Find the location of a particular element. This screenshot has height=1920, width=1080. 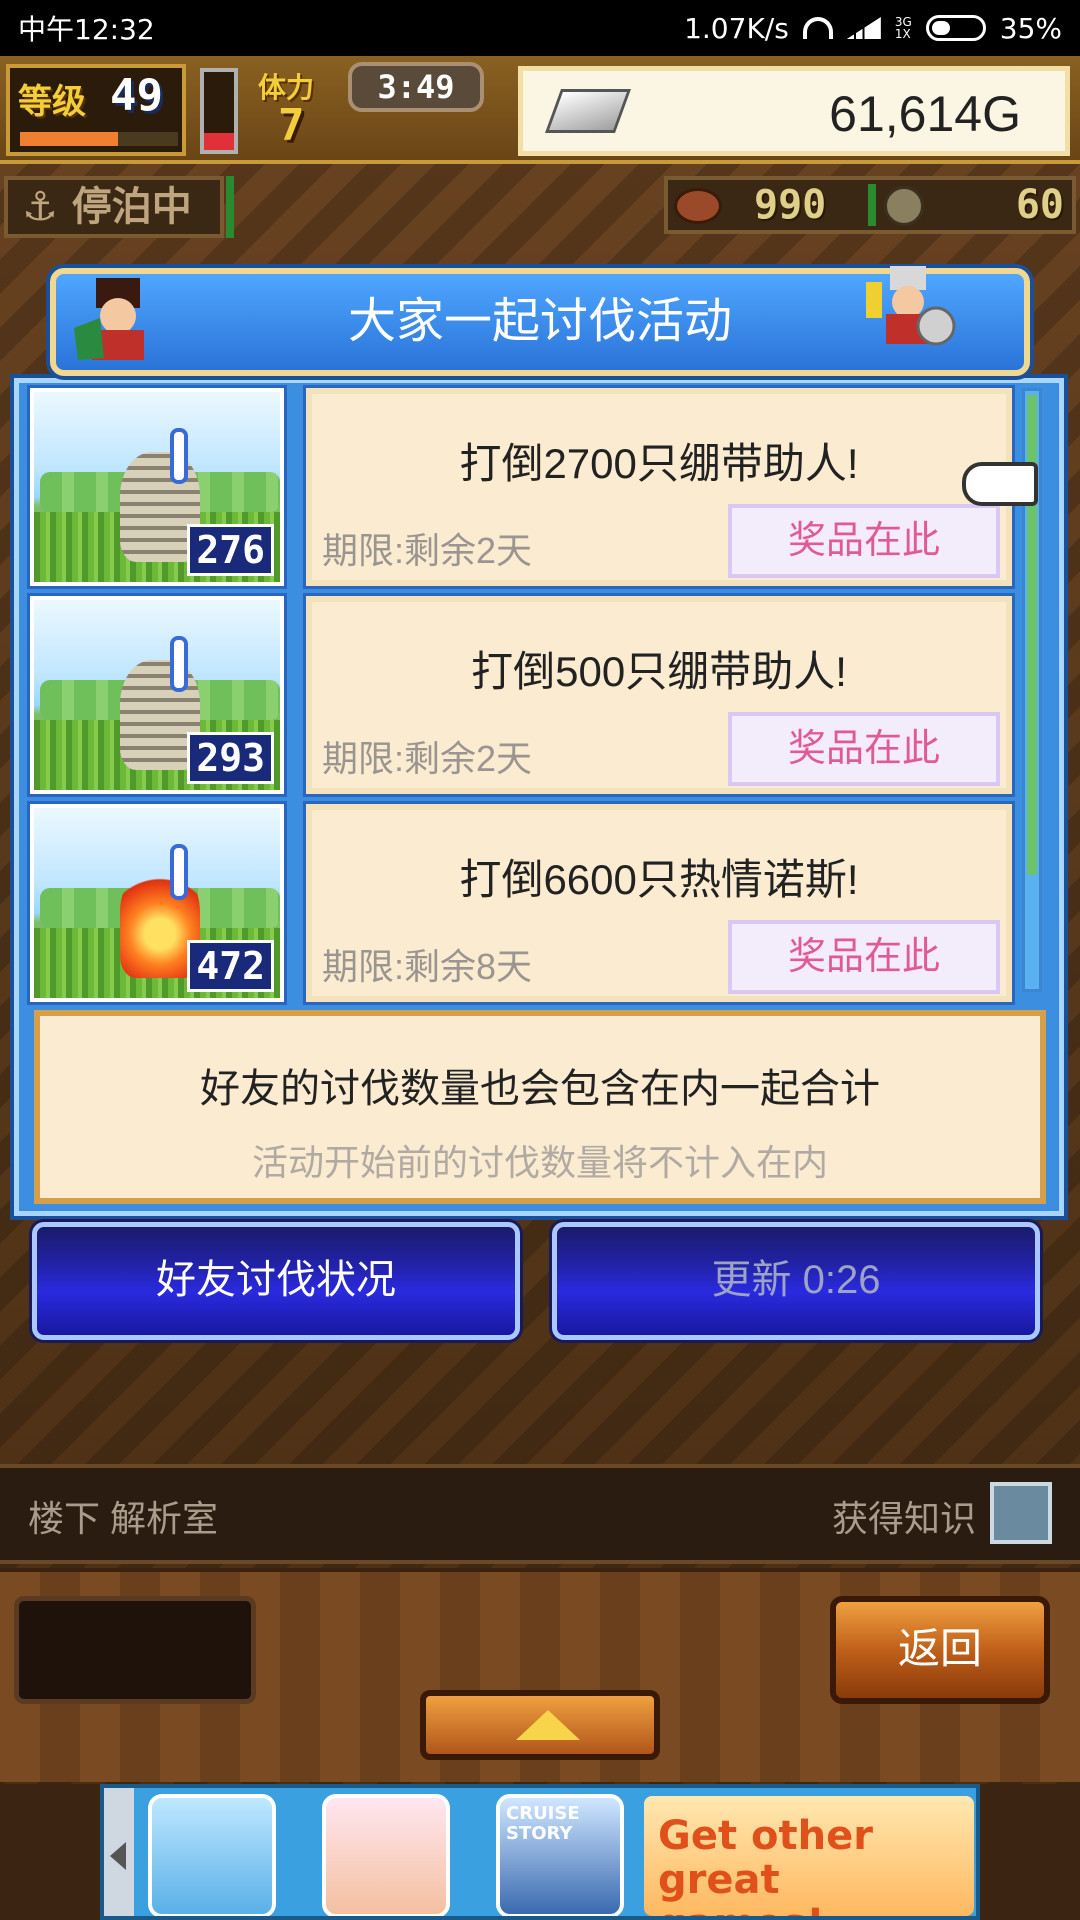

back-button: 返回 is located at coordinates (940, 1650).